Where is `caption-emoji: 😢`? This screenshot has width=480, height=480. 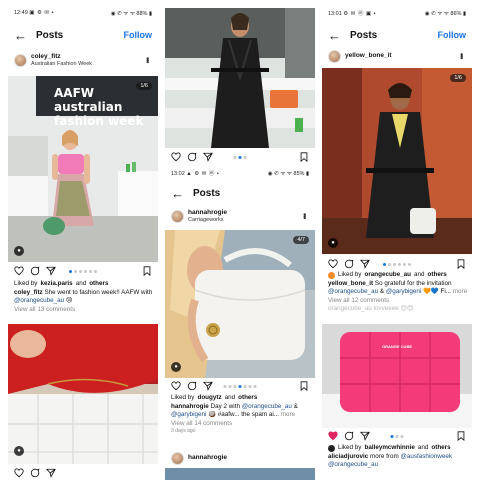
caption-emoji: 😢 is located at coordinates (69, 300).